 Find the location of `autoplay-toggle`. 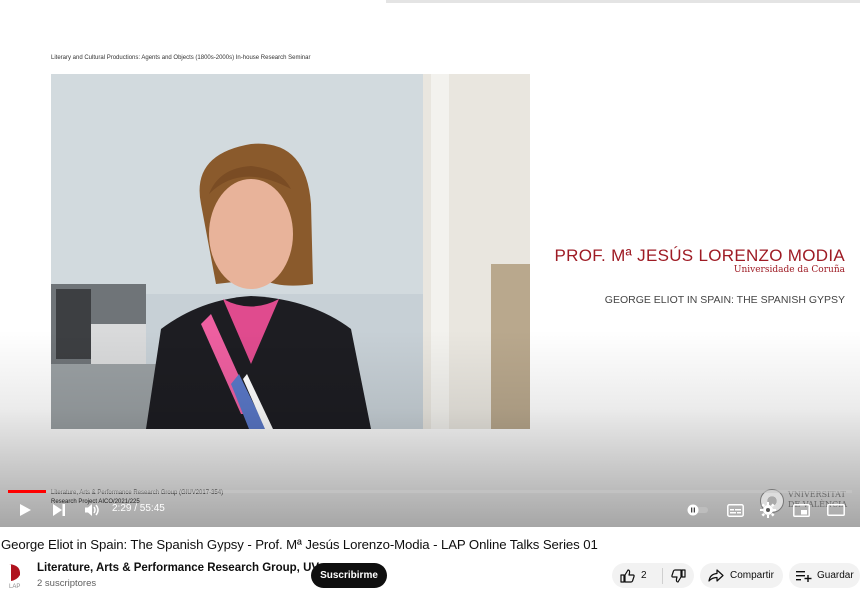

autoplay-toggle is located at coordinates (698, 510).